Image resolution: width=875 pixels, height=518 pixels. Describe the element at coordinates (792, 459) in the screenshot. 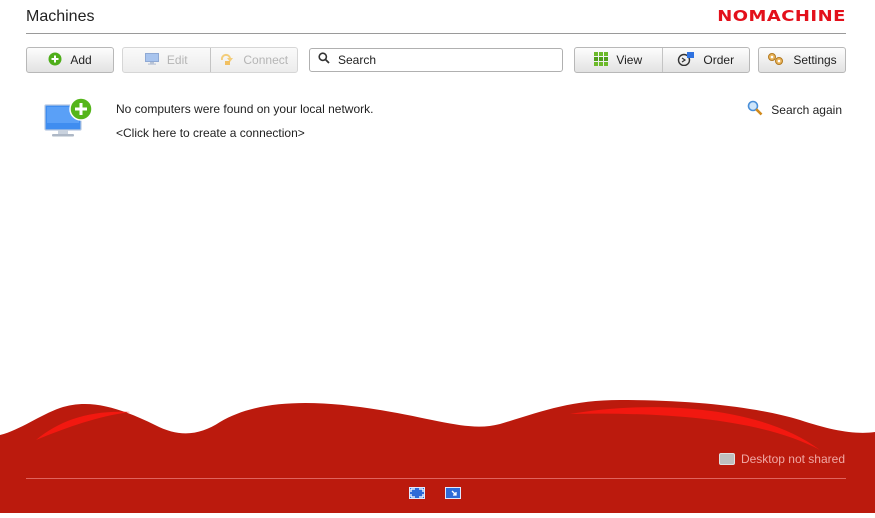

I see `desktop-status-label: Desktop not shared` at that location.